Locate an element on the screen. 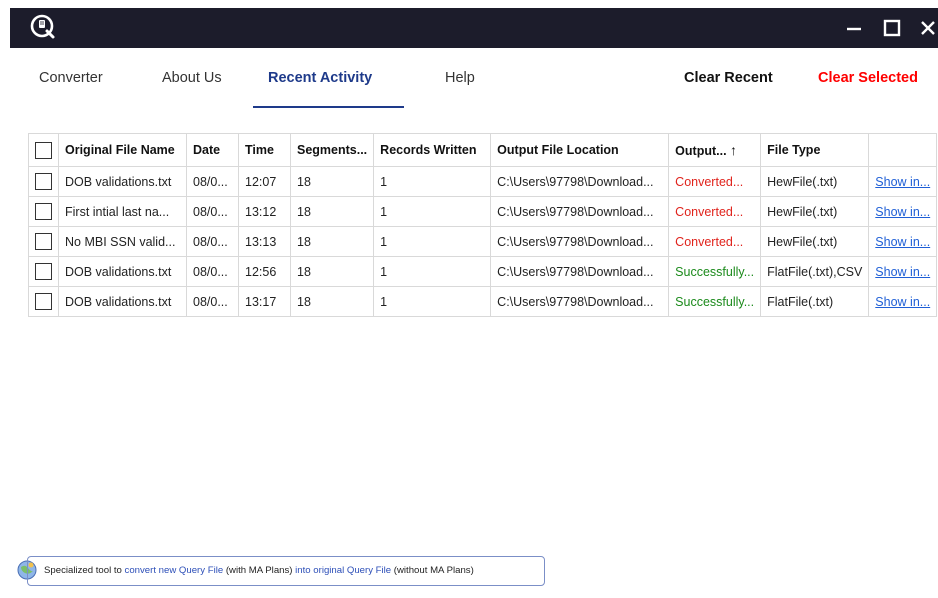 The height and width of the screenshot is (598, 938). select-all-checkbox is located at coordinates (43, 150).